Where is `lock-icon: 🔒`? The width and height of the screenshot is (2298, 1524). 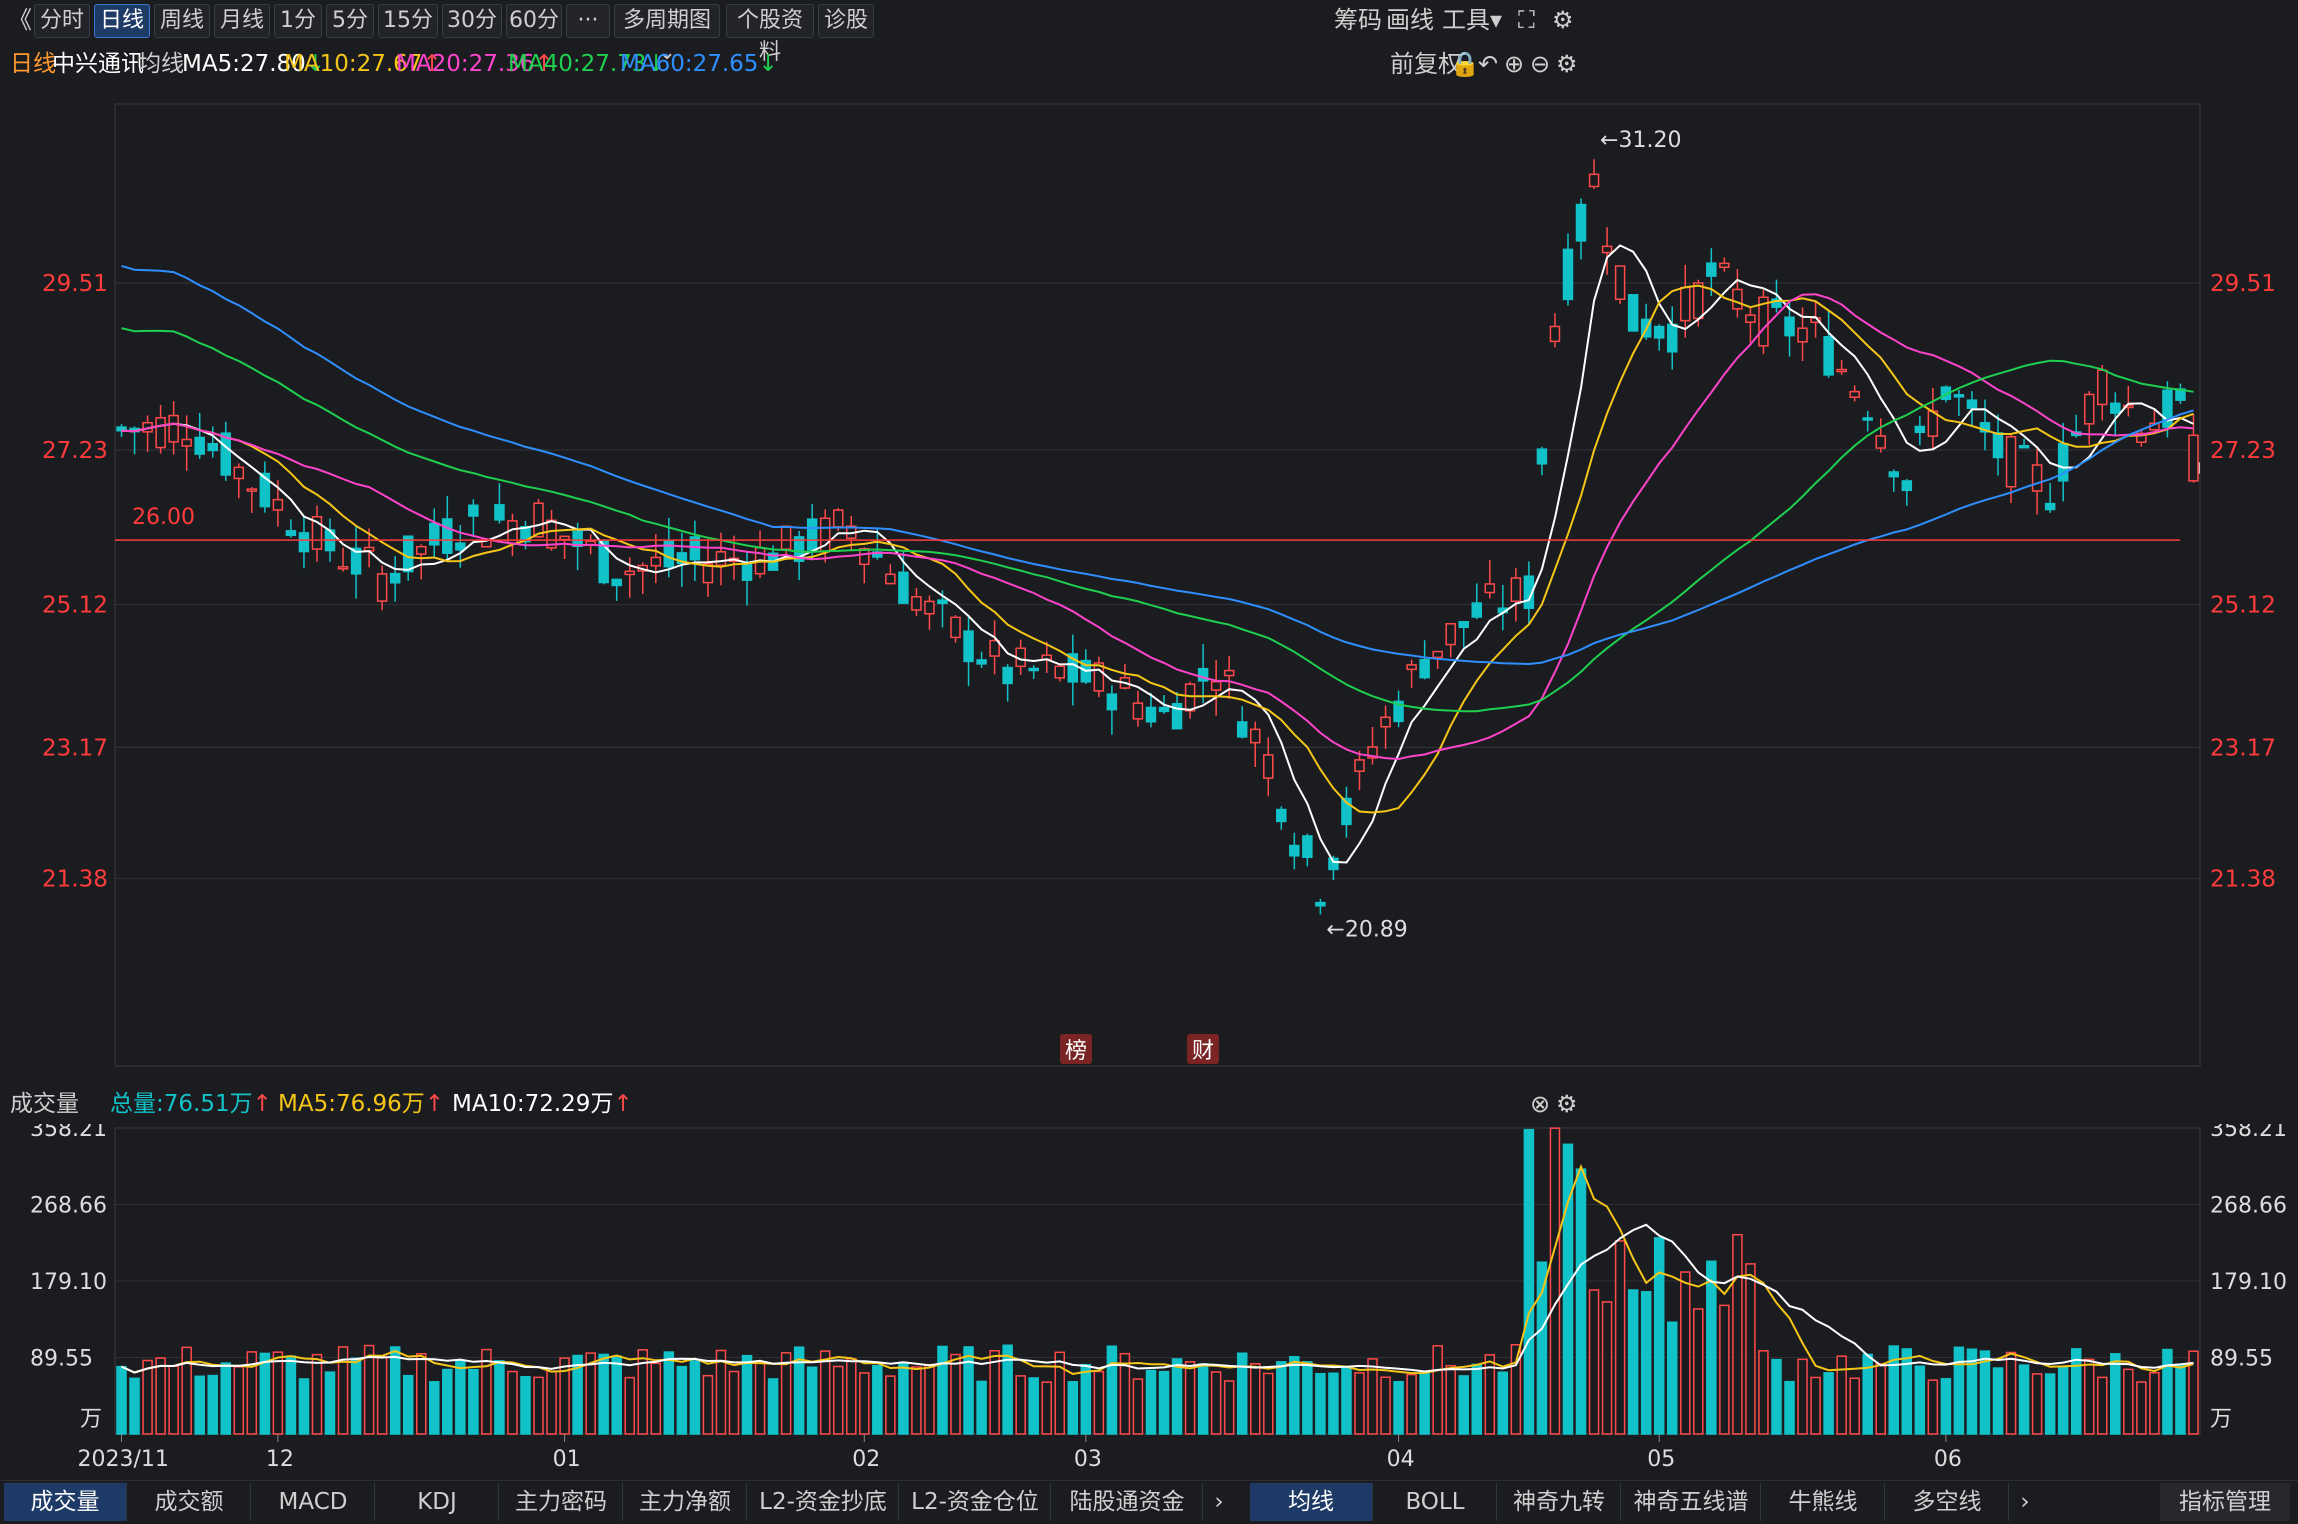
lock-icon: 🔒 is located at coordinates (1465, 64).